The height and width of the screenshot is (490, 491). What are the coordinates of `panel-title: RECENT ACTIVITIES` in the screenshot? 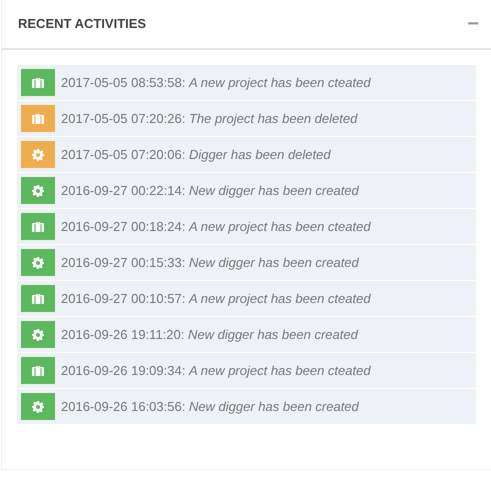 It's located at (82, 24).